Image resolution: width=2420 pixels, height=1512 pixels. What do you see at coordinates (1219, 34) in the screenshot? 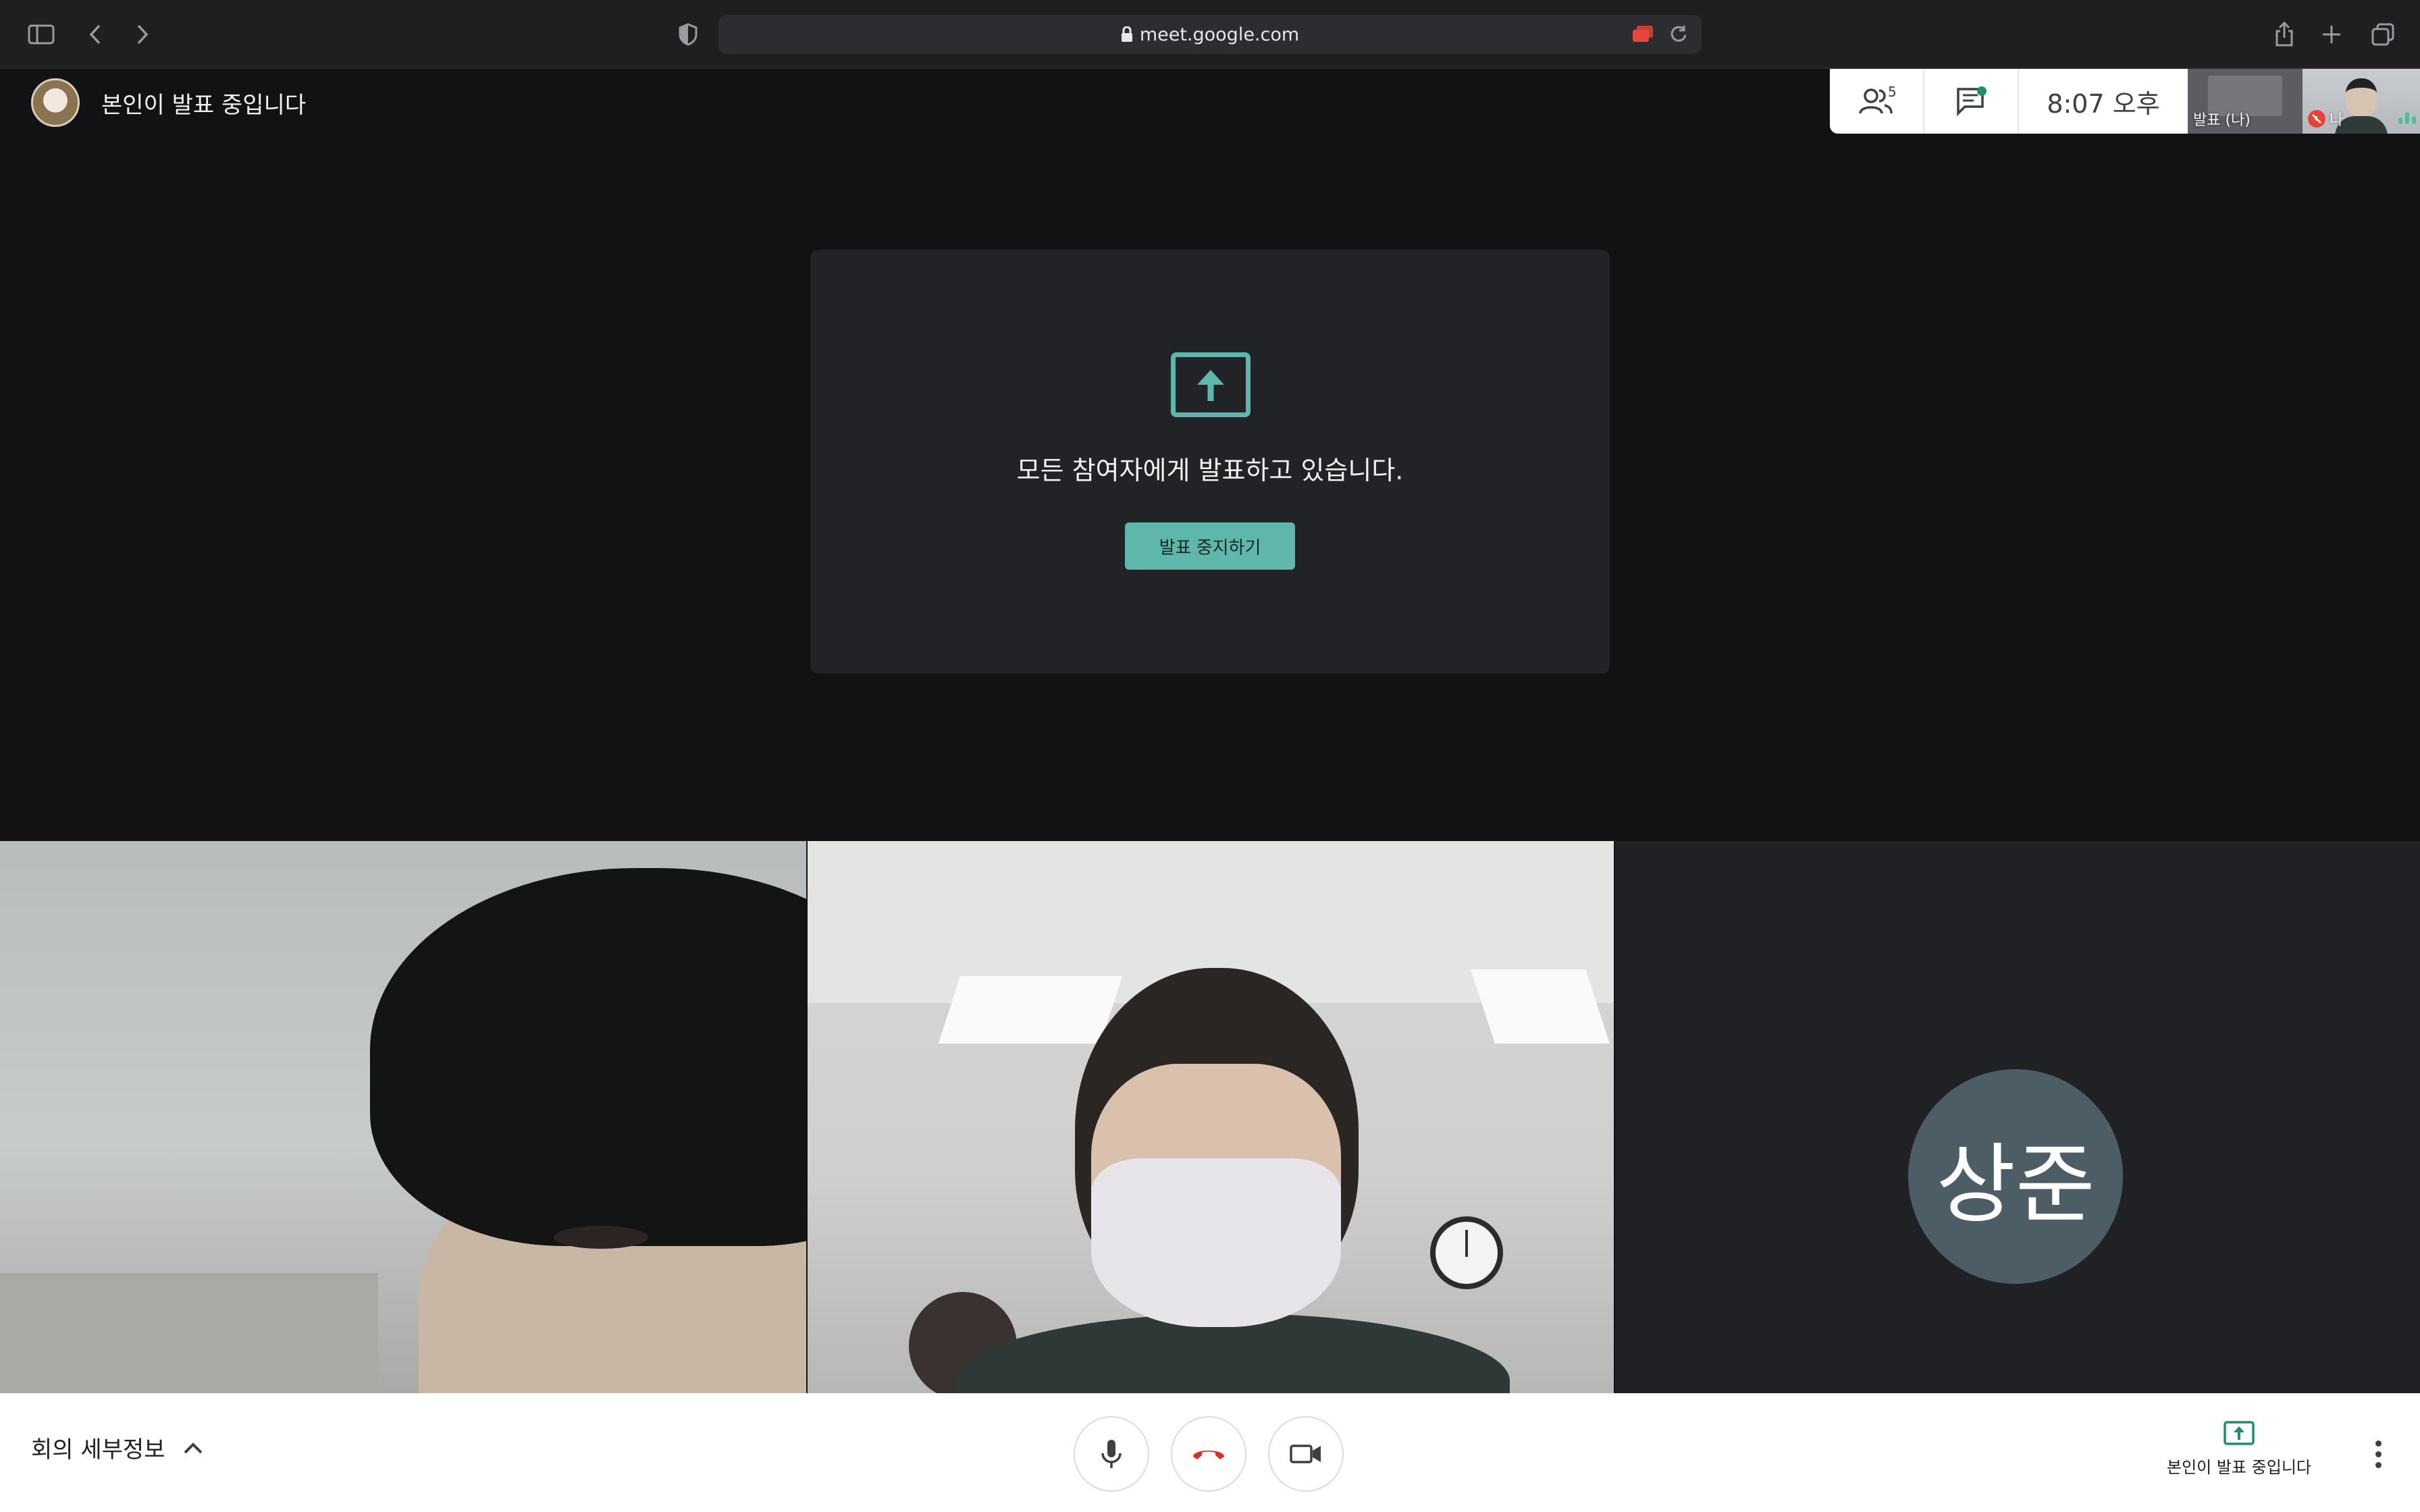
I see `url-text: meet.google.com` at bounding box center [1219, 34].